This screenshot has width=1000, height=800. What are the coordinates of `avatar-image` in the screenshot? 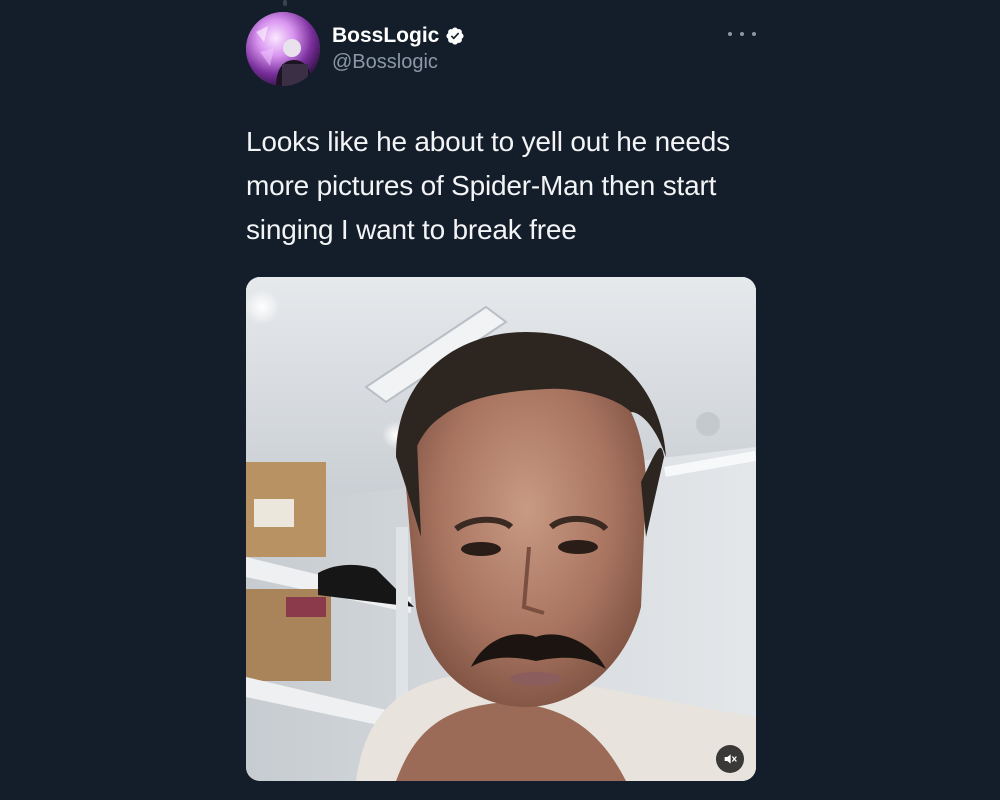 It's located at (283, 49).